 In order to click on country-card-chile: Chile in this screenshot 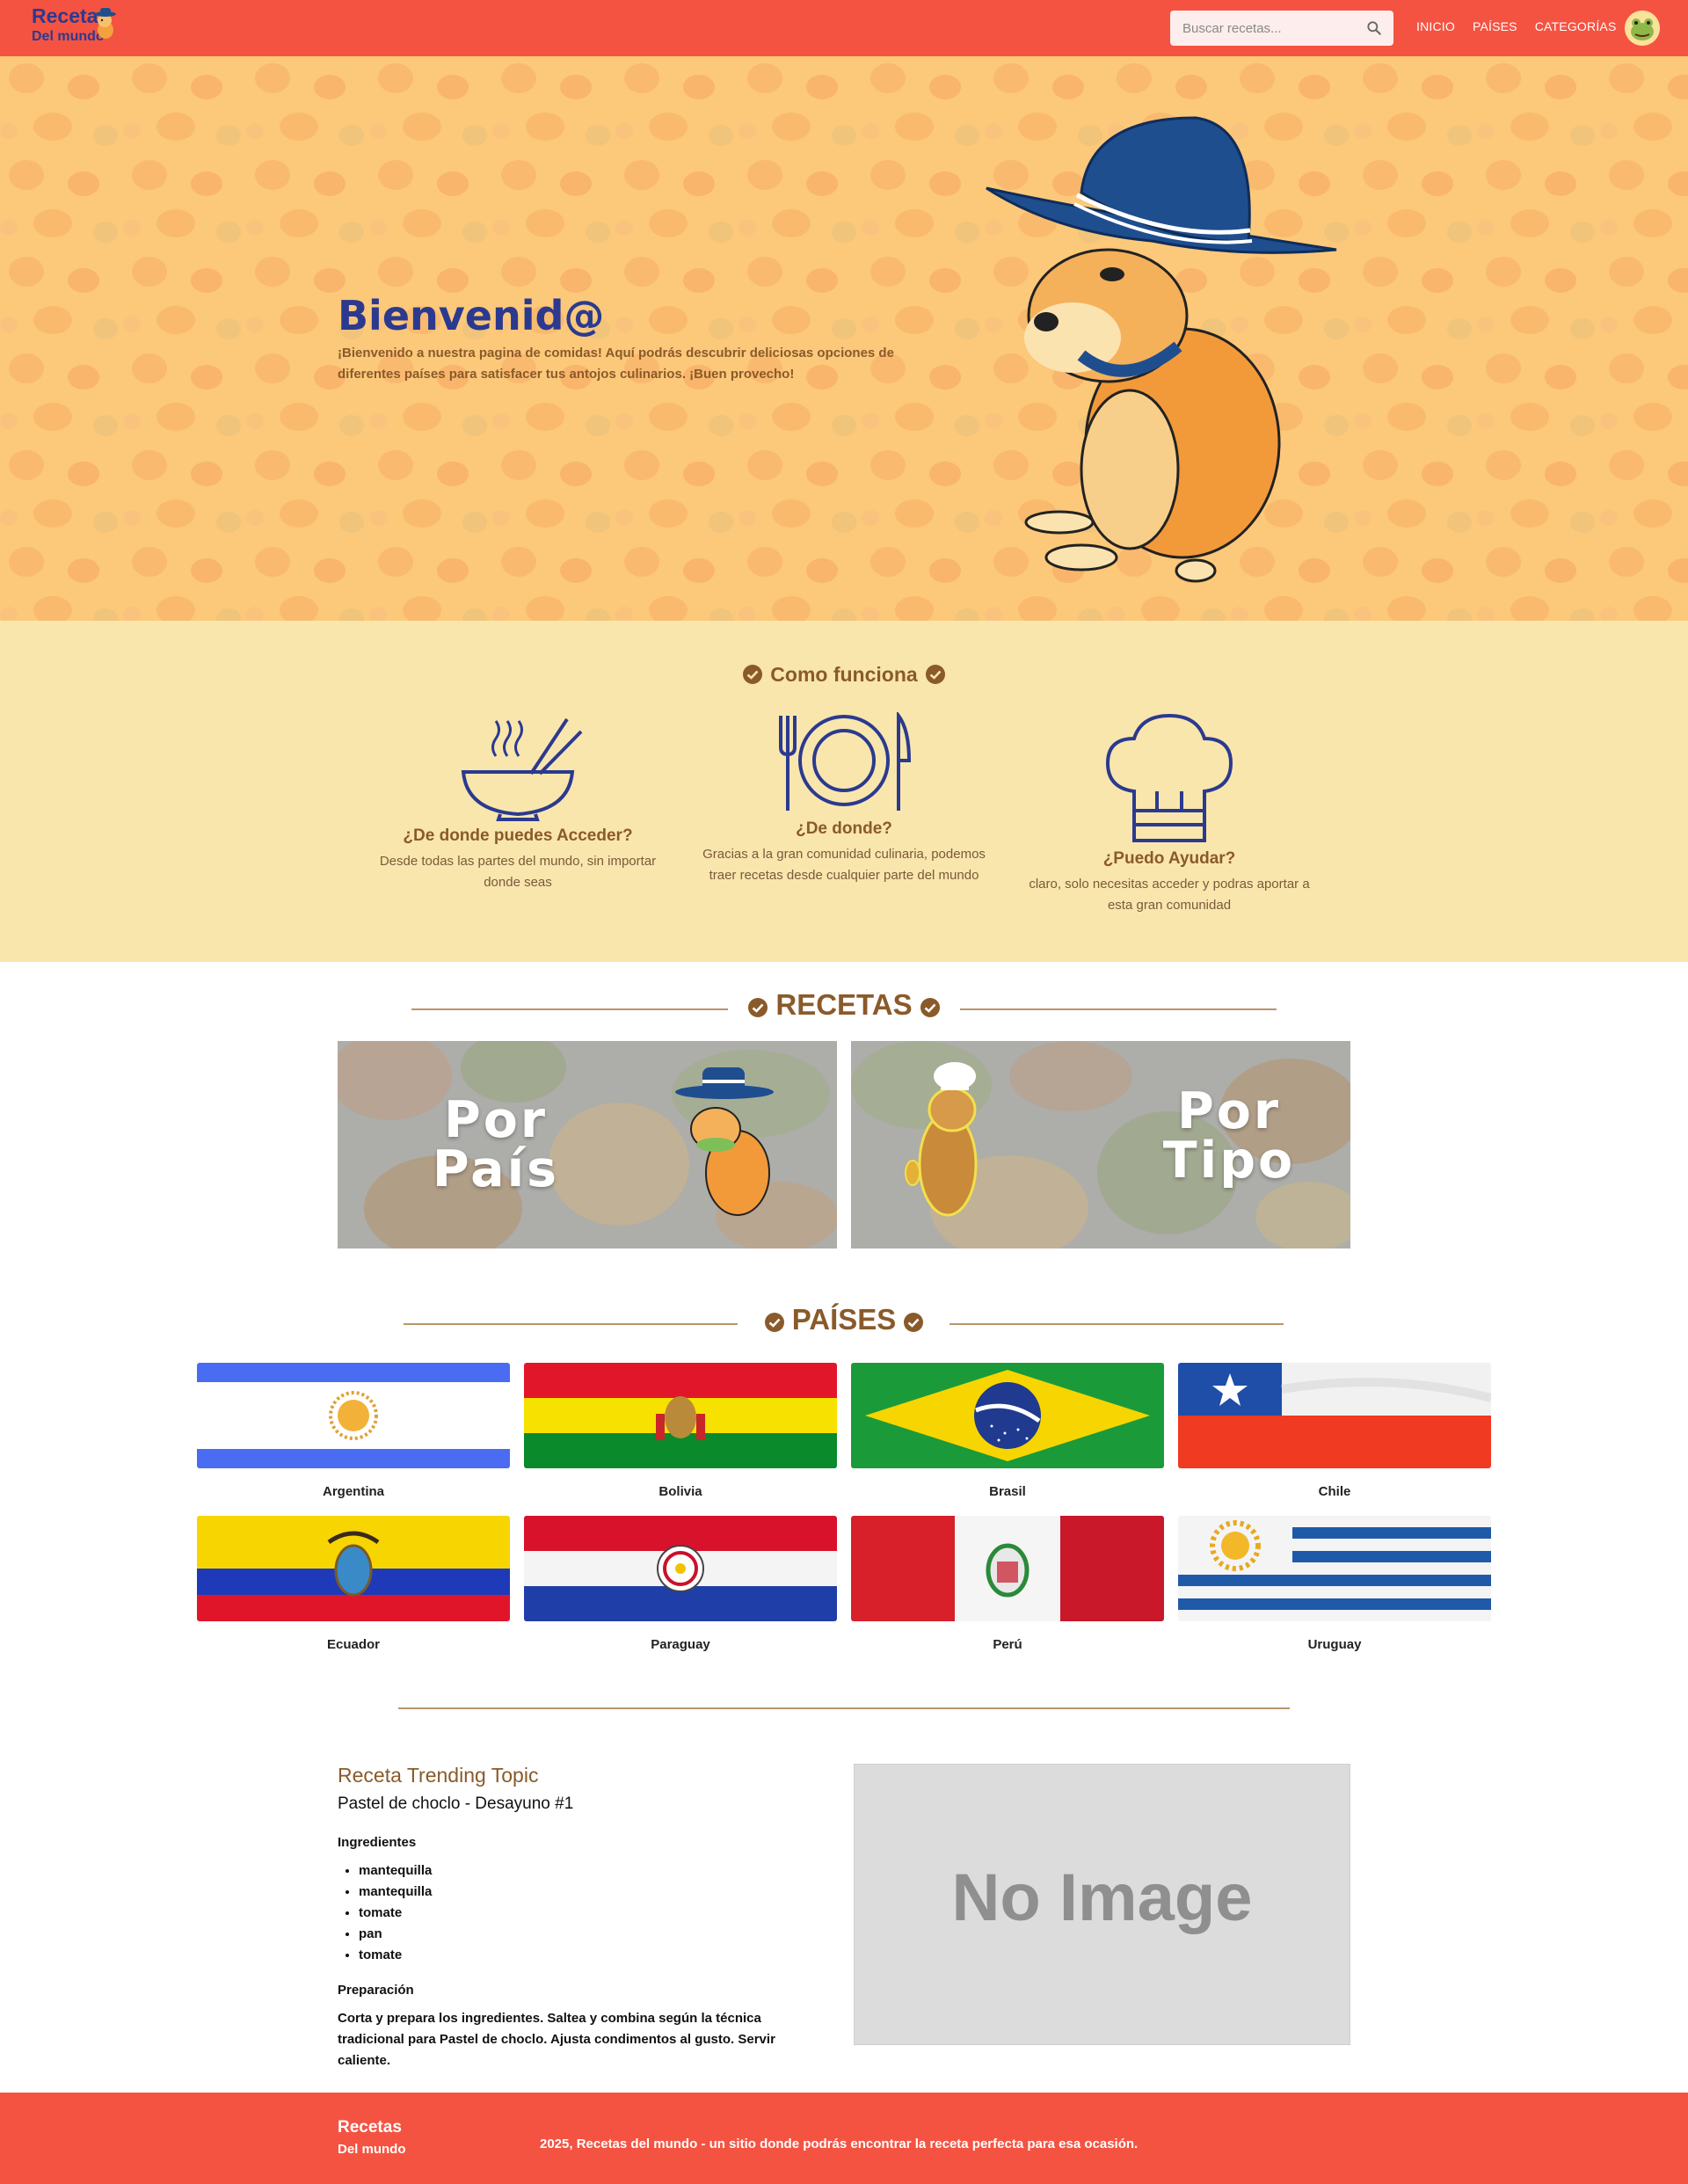, I will do `click(1334, 1431)`.